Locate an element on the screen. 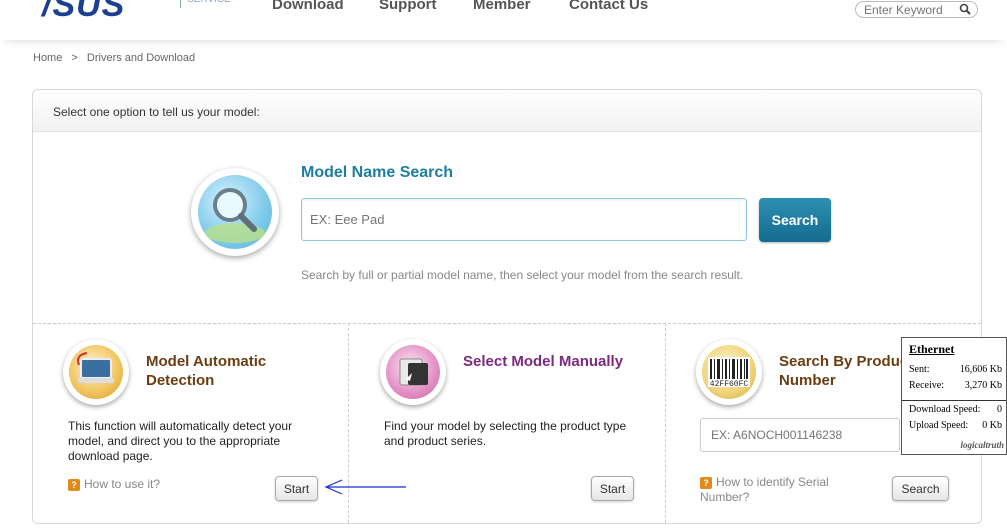  how-to-use-label: How to use it? is located at coordinates (122, 484).